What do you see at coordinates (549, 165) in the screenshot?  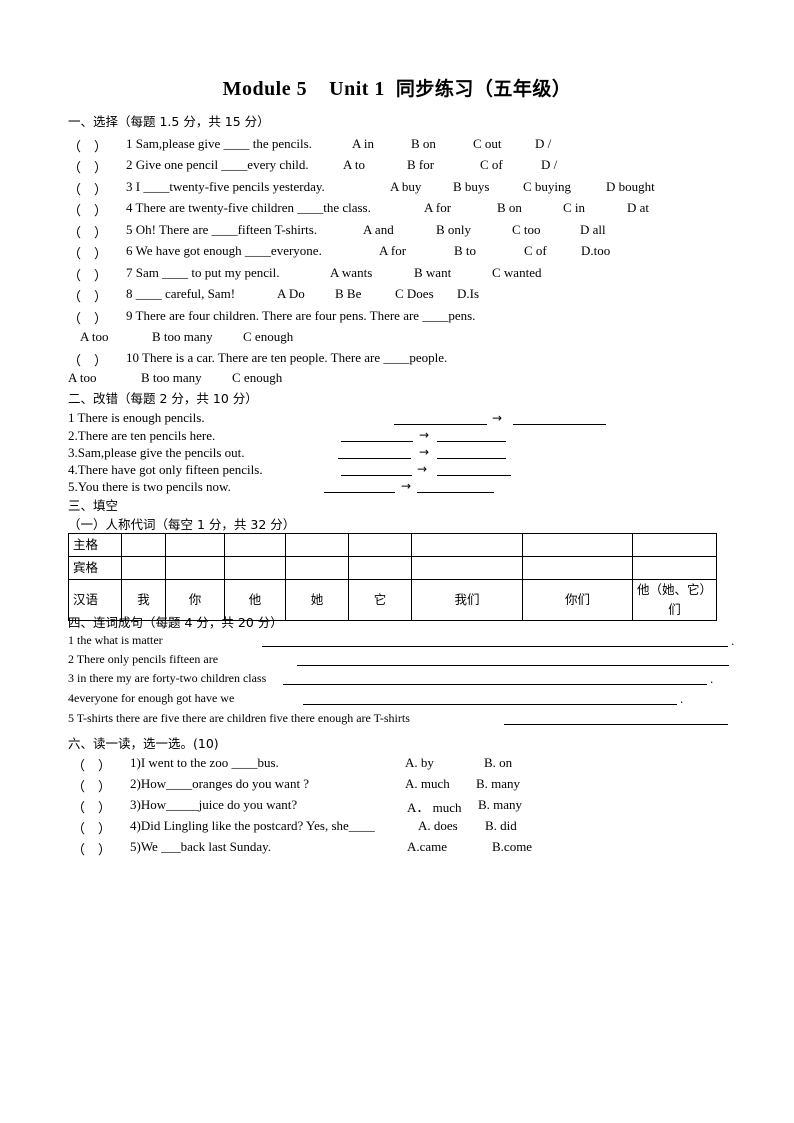 I see `q2-option-d: D /` at bounding box center [549, 165].